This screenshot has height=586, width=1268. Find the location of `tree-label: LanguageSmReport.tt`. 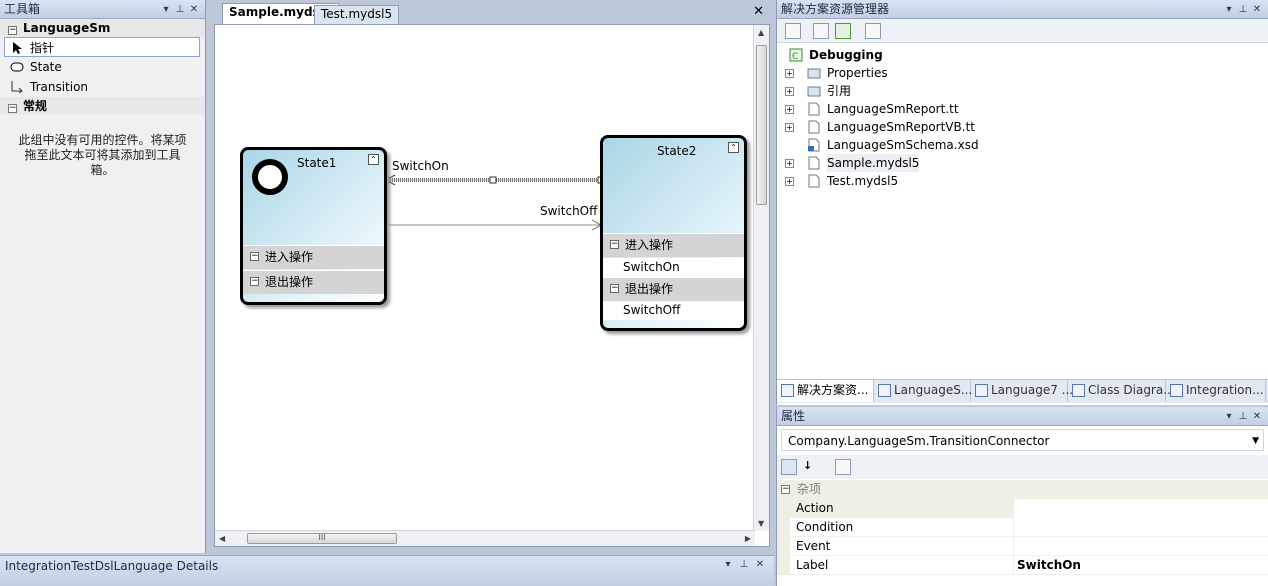

tree-label: LanguageSmReport.tt is located at coordinates (893, 109).